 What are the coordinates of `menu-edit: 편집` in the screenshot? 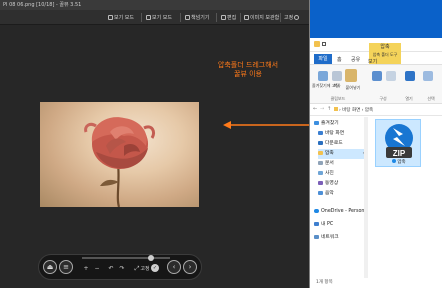 It's located at (228, 18).